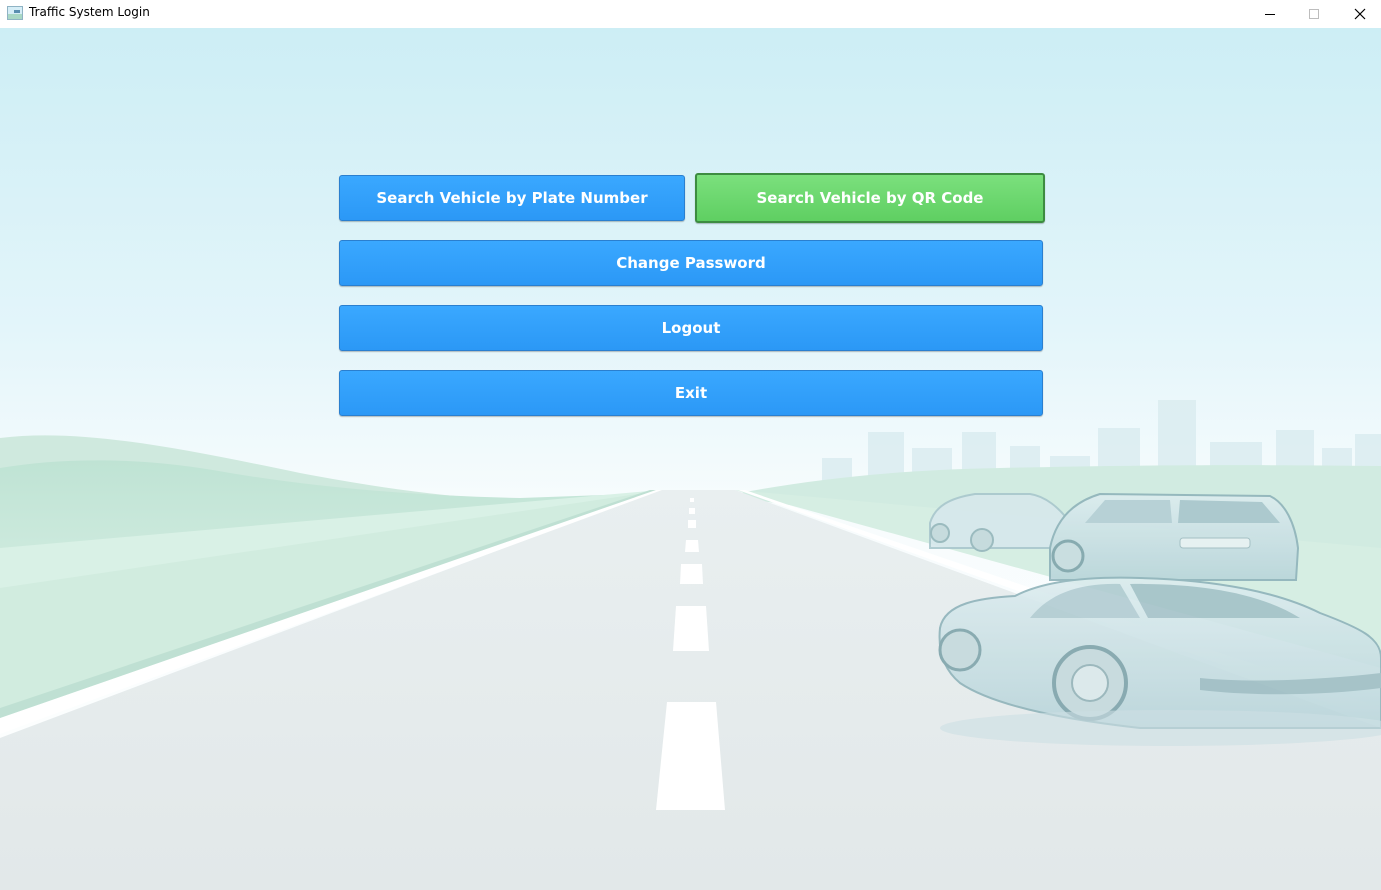  What do you see at coordinates (15, 13) in the screenshot?
I see `app-icon` at bounding box center [15, 13].